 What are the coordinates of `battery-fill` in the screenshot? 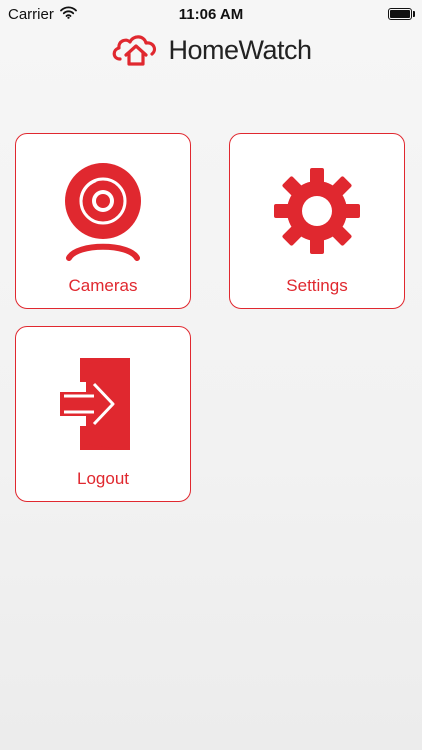 It's located at (400, 14).